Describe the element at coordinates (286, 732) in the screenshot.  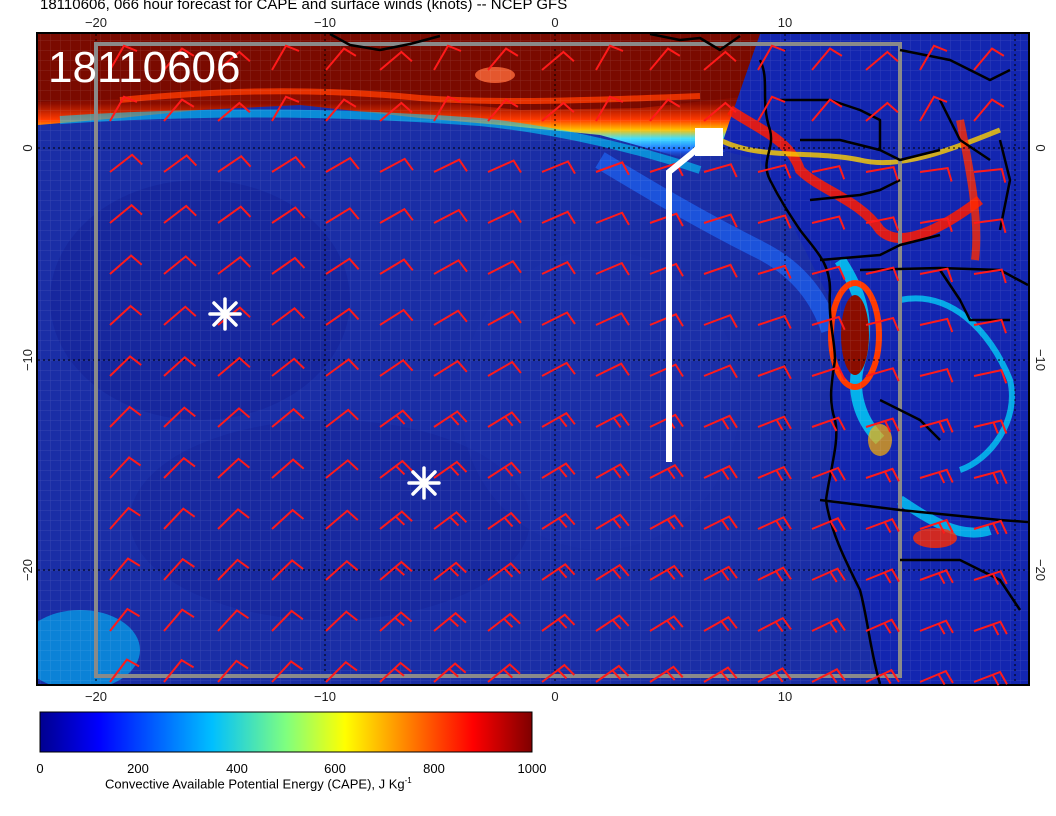
I see `colorbar` at that location.